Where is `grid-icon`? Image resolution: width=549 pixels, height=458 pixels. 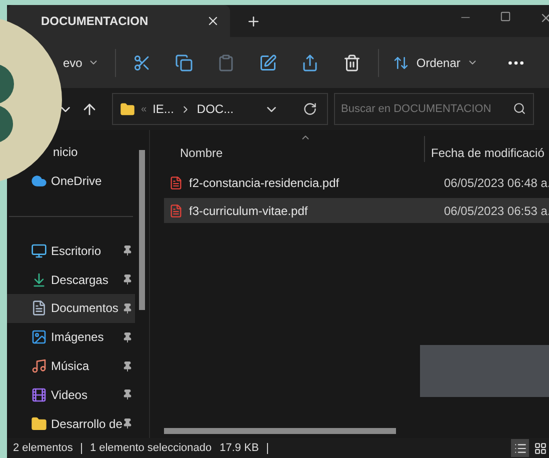 grid-icon is located at coordinates (540, 448).